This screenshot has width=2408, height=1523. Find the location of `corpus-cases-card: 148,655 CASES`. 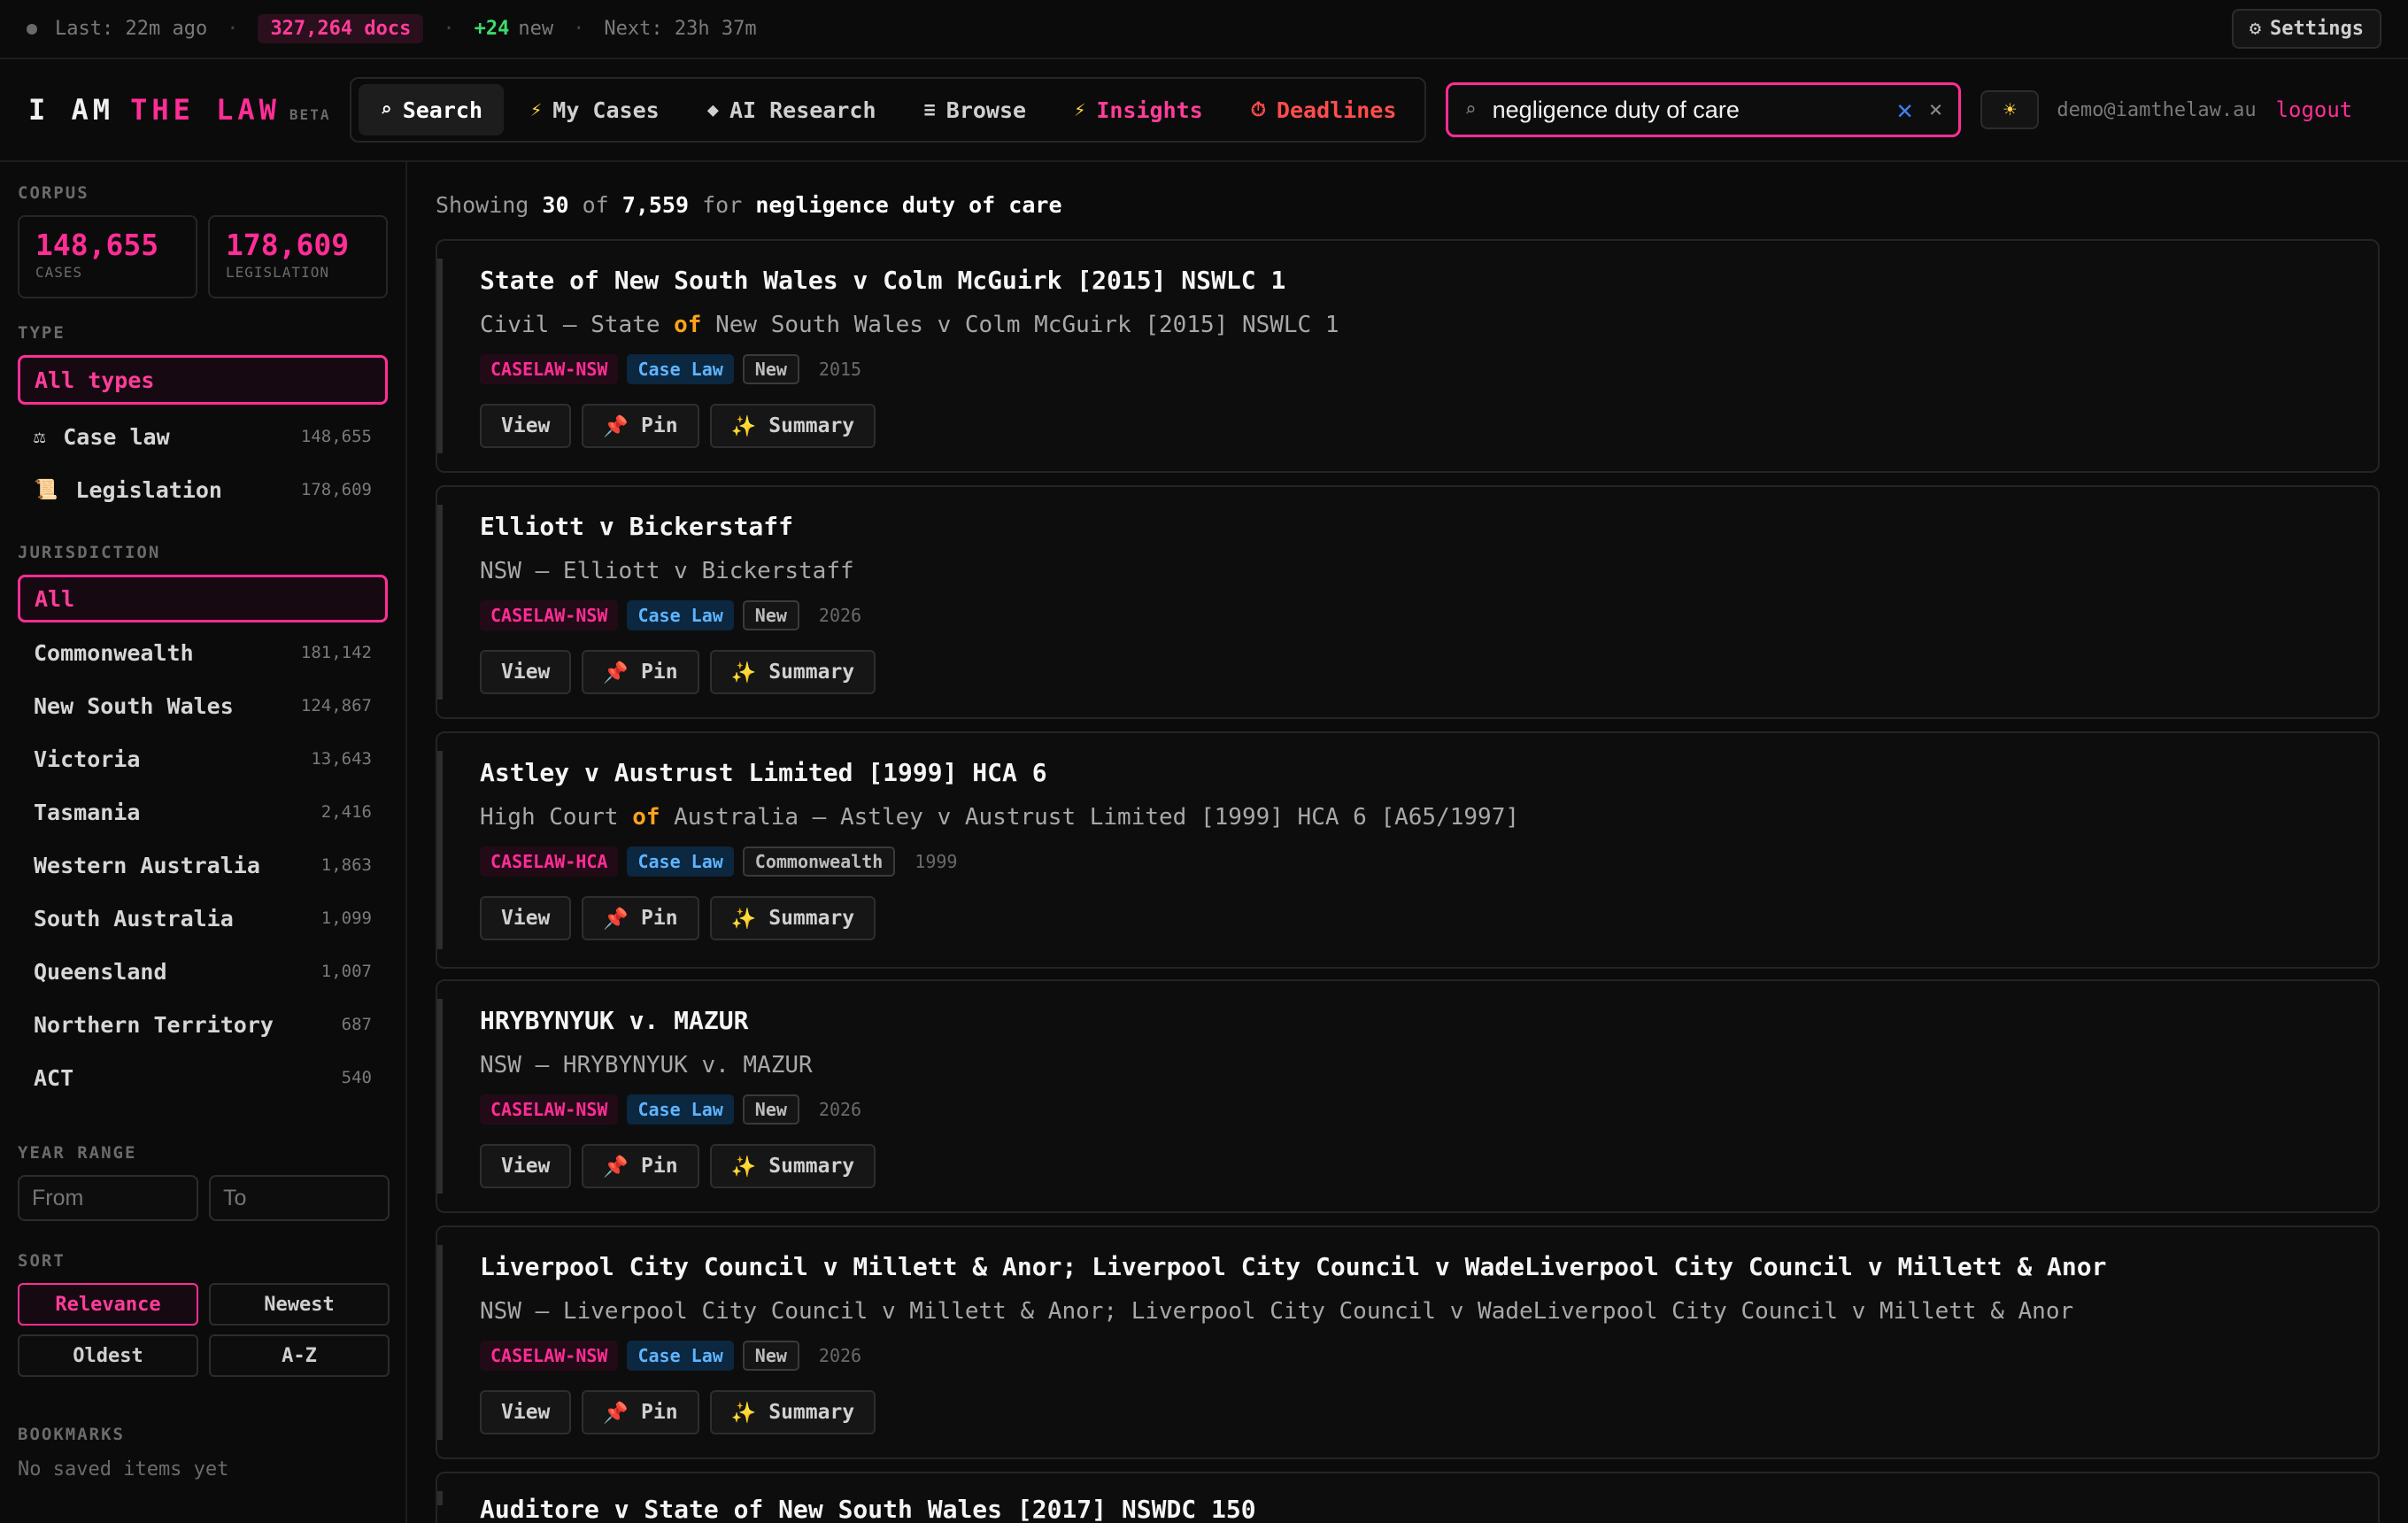

corpus-cases-card: 148,655 CASES is located at coordinates (107, 256).